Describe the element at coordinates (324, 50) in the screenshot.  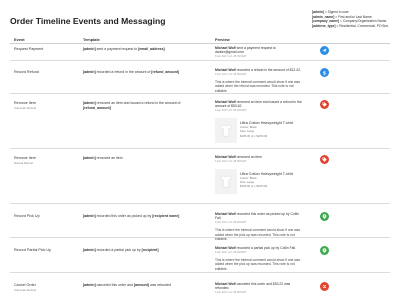
I see `send-icon` at that location.